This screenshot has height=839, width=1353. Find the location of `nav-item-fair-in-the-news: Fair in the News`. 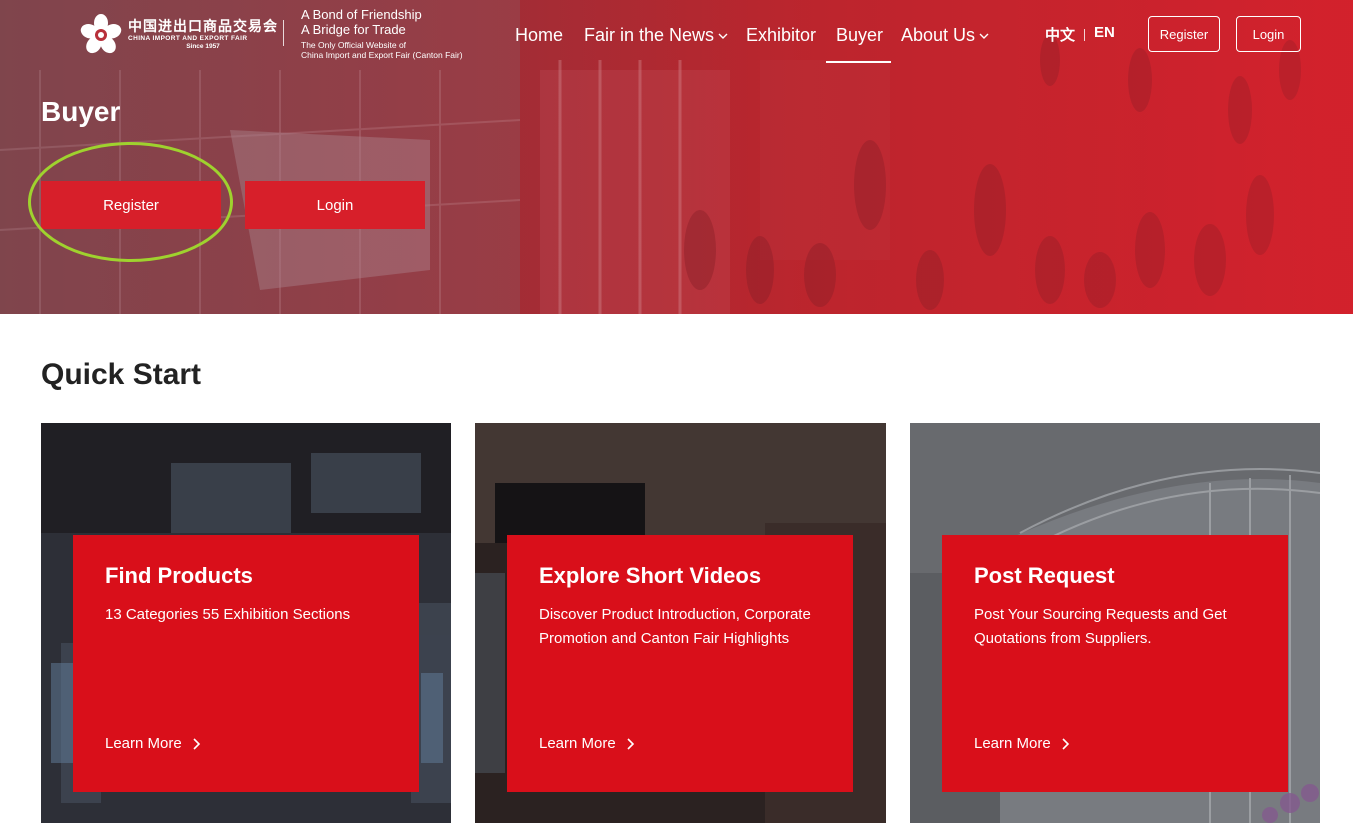

nav-item-fair-in-the-news: Fair in the News is located at coordinates (656, 35).